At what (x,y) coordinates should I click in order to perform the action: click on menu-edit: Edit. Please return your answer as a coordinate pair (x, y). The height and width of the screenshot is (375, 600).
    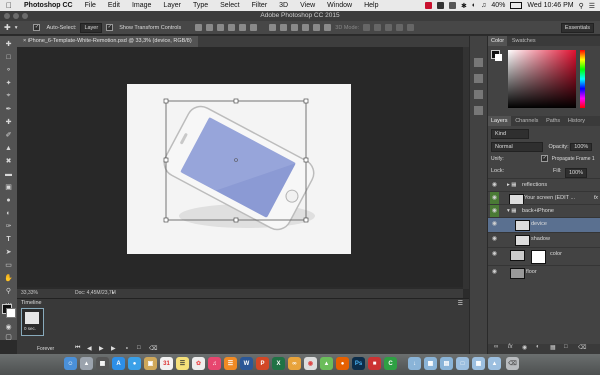
    Looking at the image, I should click on (114, 5).